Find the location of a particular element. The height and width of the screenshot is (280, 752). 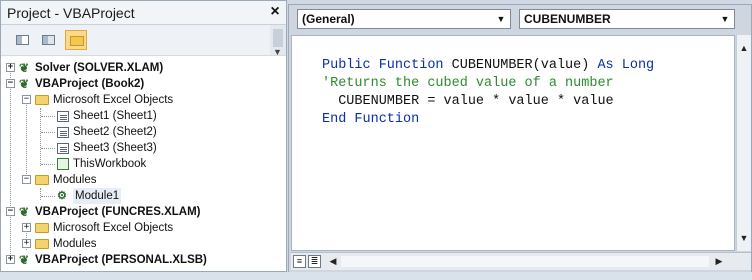

toggle-folders-button is located at coordinates (76, 40).